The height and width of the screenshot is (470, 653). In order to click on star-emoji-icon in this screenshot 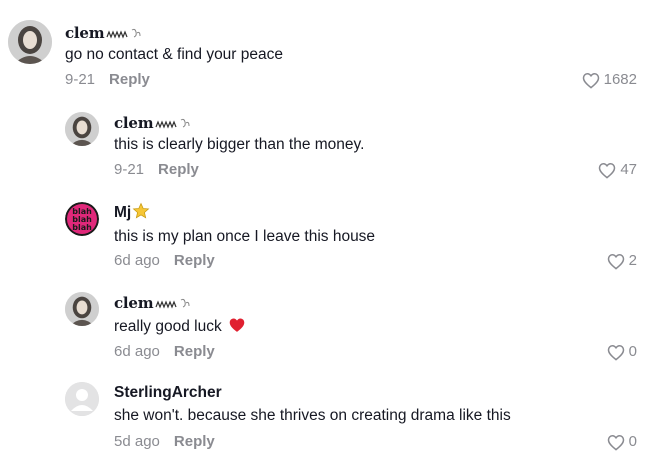, I will do `click(141, 210)`.